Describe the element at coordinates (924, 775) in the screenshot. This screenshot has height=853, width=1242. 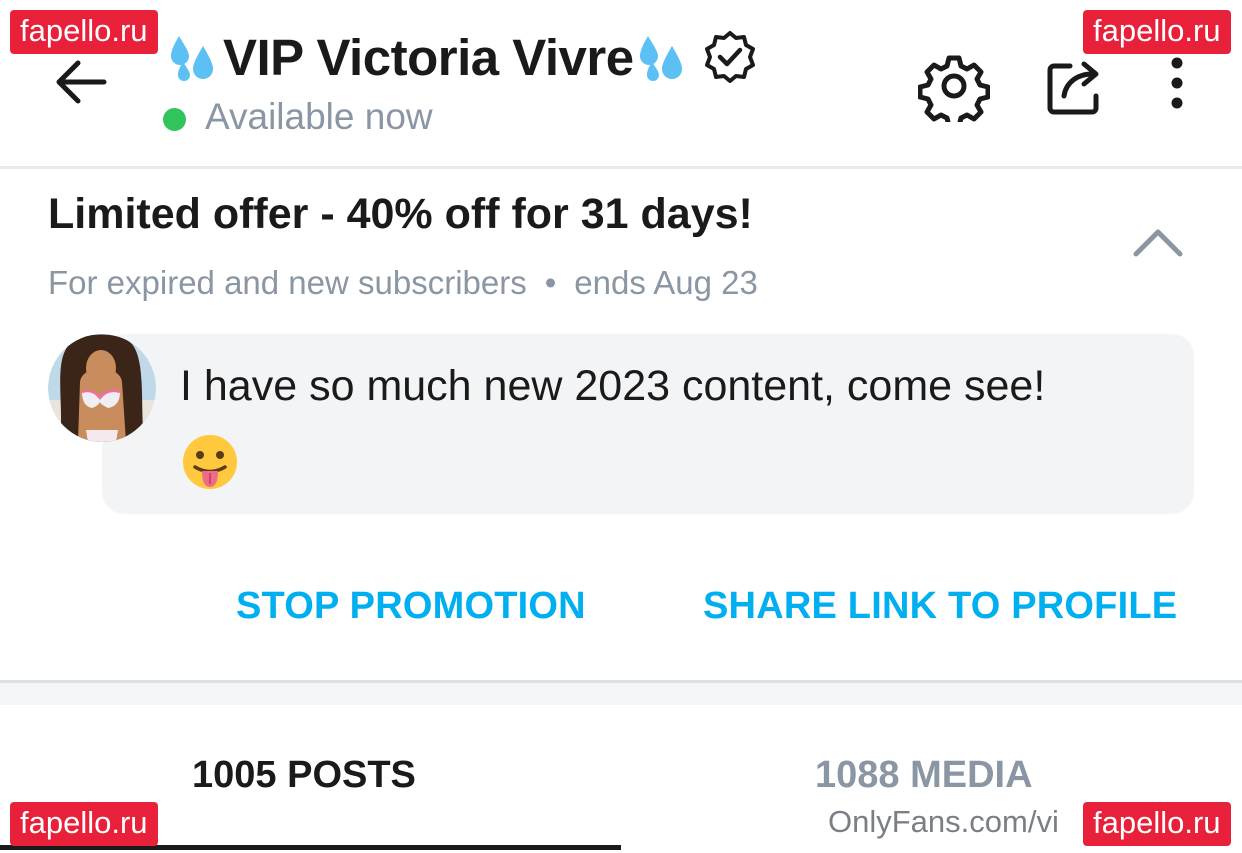
I see `tab-media: 1088 MEDIA` at that location.